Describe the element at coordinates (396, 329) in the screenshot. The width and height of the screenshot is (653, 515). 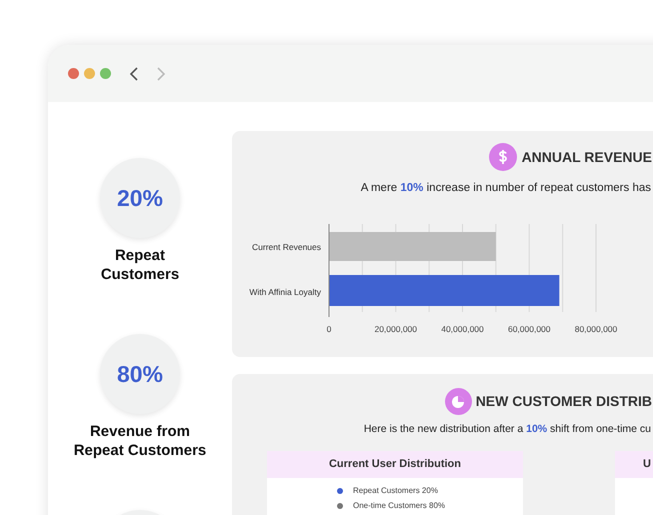
I see `axis-tick-label: 20,000,000` at that location.